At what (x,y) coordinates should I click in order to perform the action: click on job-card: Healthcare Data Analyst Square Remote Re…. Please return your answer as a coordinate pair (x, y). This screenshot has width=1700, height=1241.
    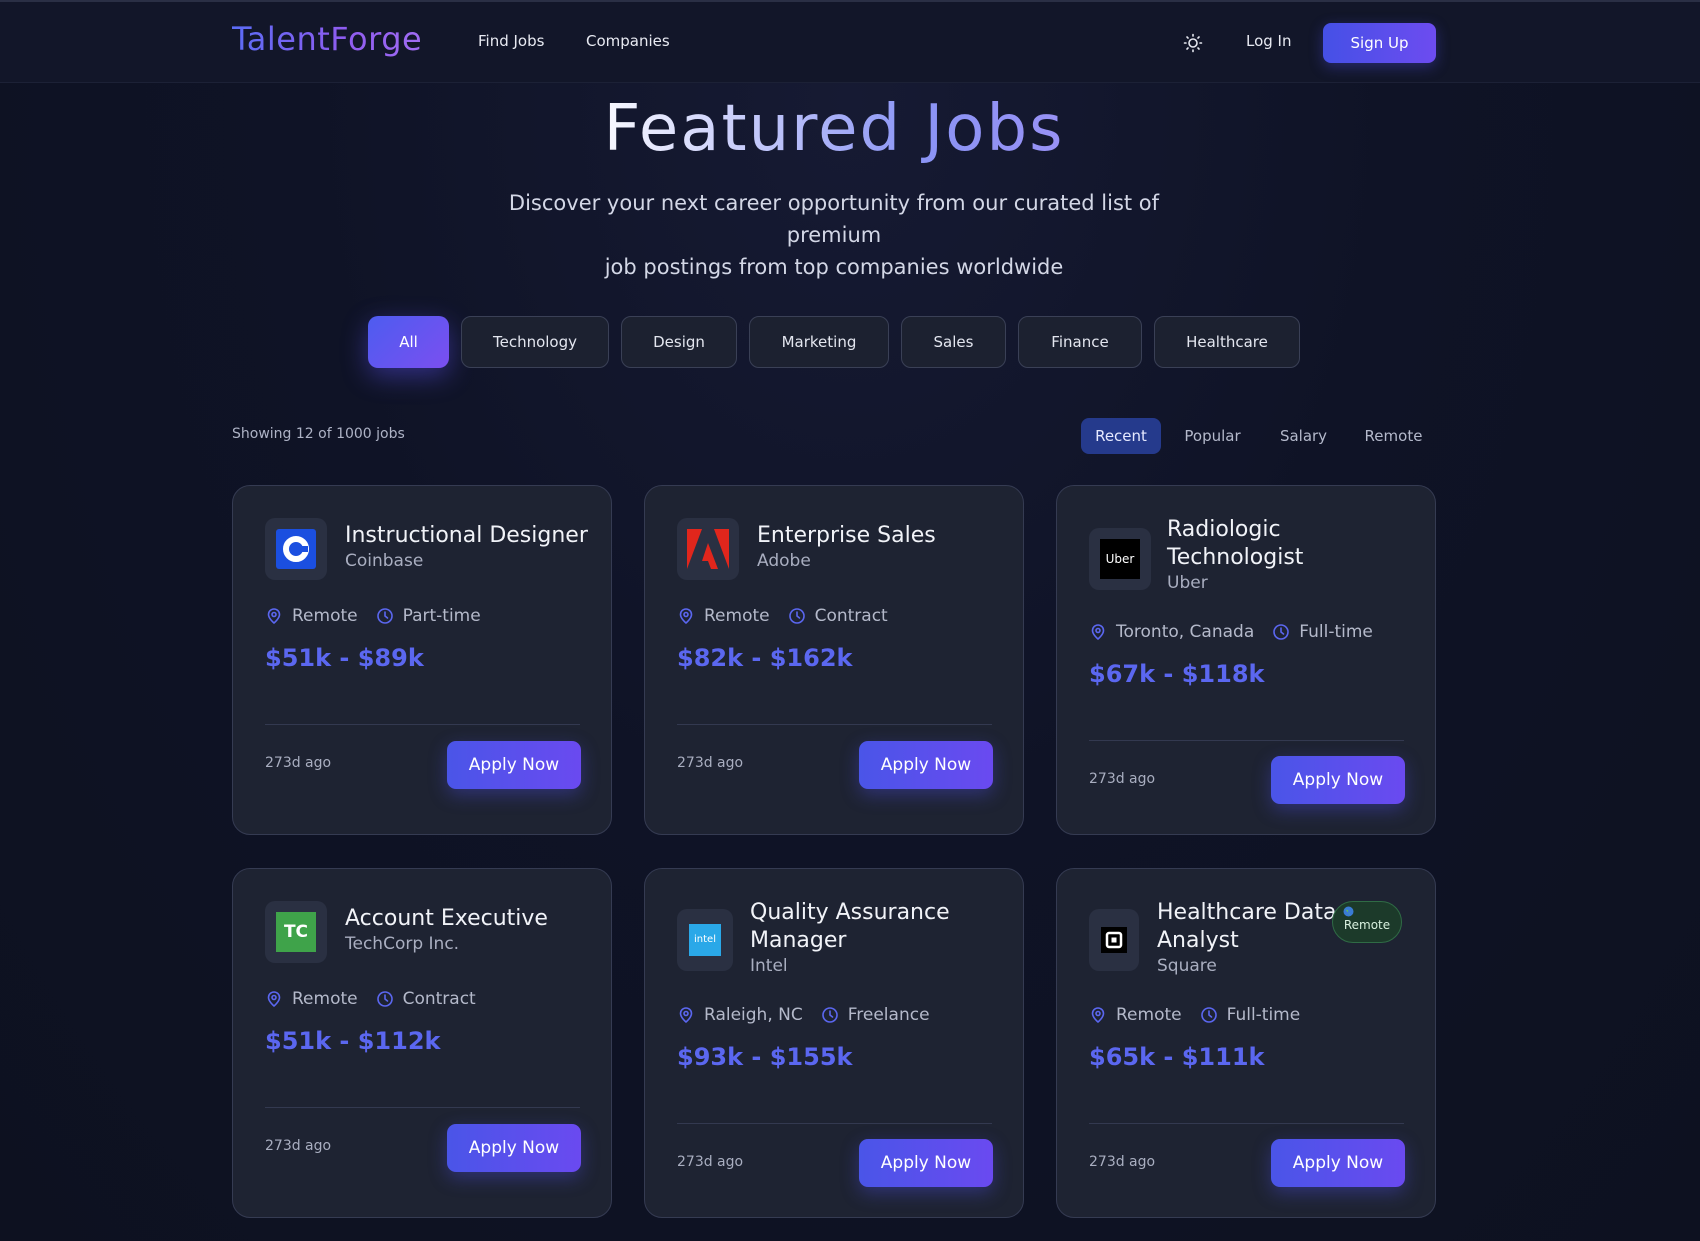
    Looking at the image, I should click on (1246, 1043).